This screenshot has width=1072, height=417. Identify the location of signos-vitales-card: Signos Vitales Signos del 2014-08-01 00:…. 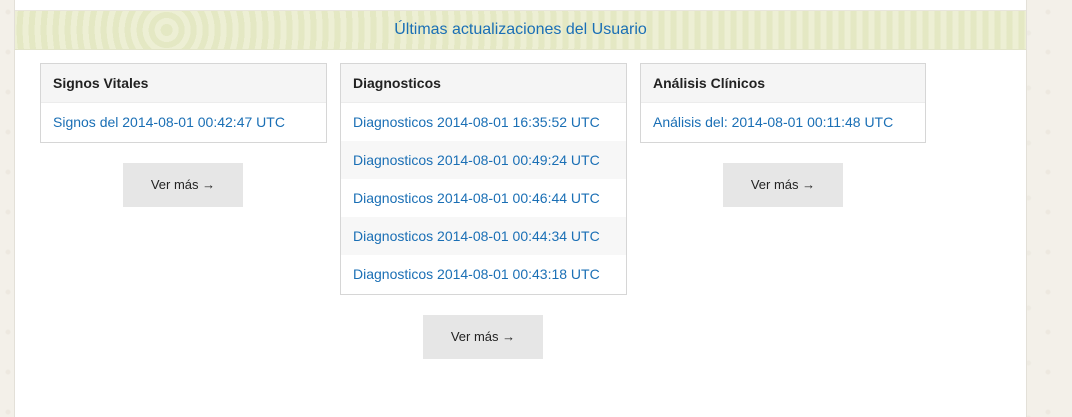
(183, 103).